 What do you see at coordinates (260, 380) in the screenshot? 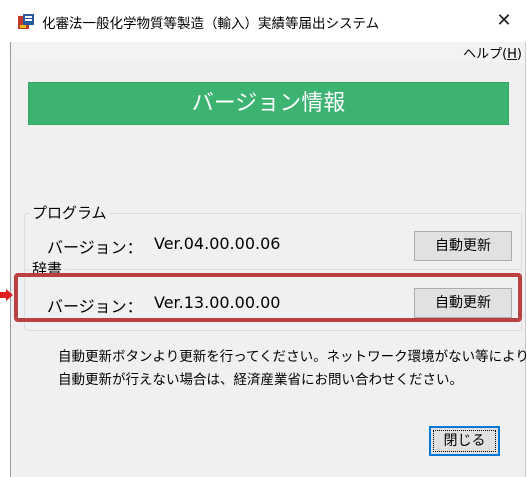
I see `notice-line-2: 自動更新が行えない場合は、経済産業省にお問い合わせください。` at bounding box center [260, 380].